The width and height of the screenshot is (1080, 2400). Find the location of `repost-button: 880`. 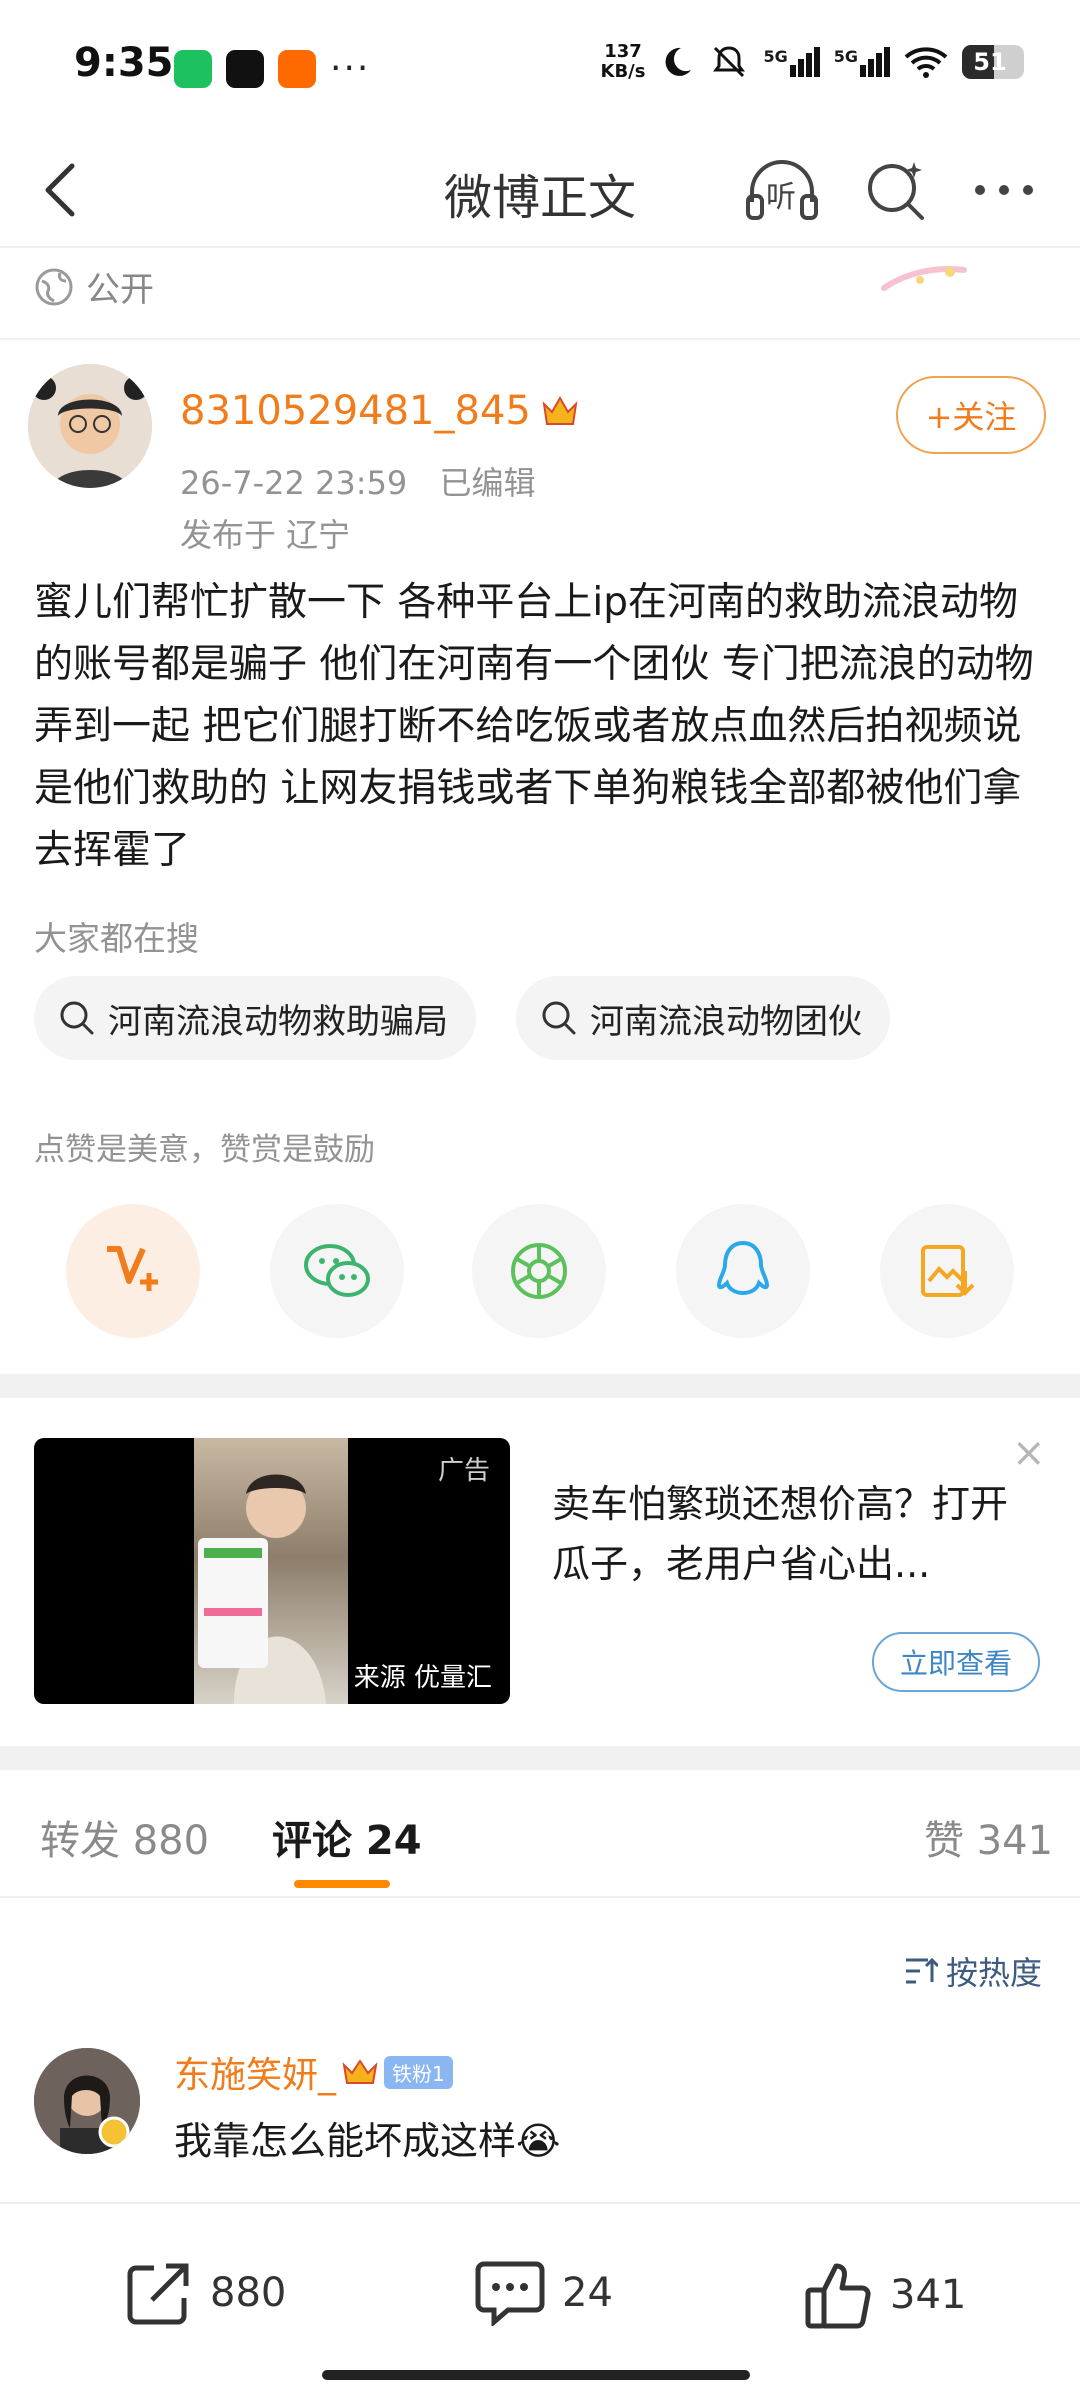

repost-button: 880 is located at coordinates (205, 2293).